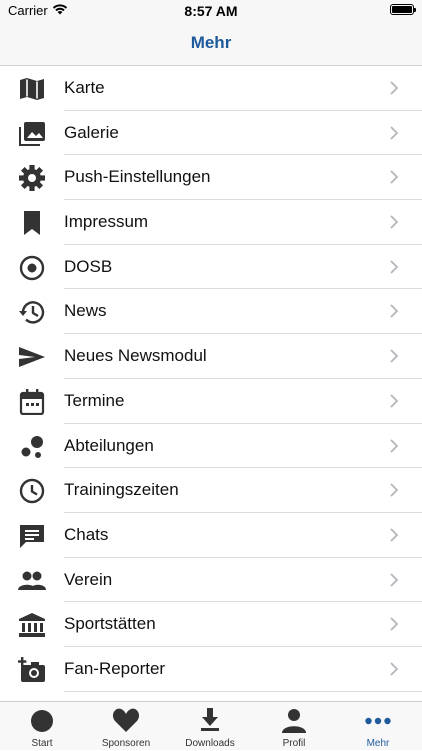 This screenshot has width=422, height=751. I want to click on menu-item-news: News, so click(211, 312).